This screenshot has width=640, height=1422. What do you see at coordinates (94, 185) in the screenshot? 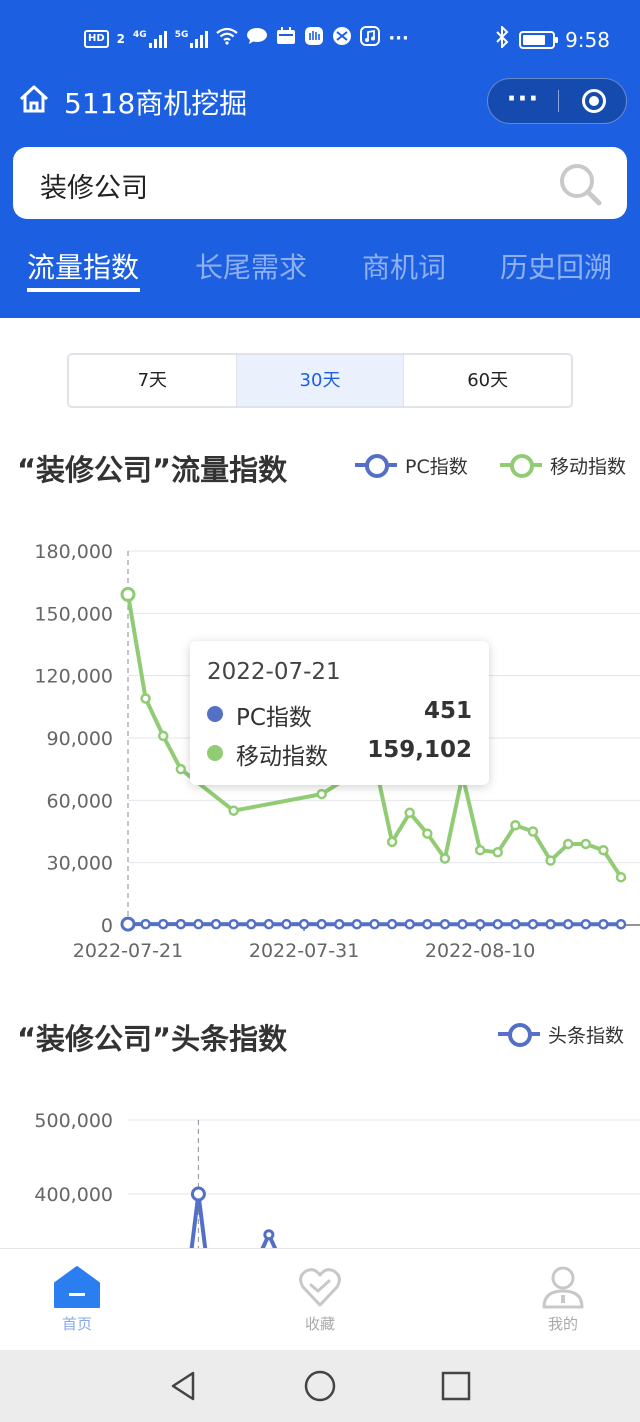
I see `search-input: 装修公司` at bounding box center [94, 185].